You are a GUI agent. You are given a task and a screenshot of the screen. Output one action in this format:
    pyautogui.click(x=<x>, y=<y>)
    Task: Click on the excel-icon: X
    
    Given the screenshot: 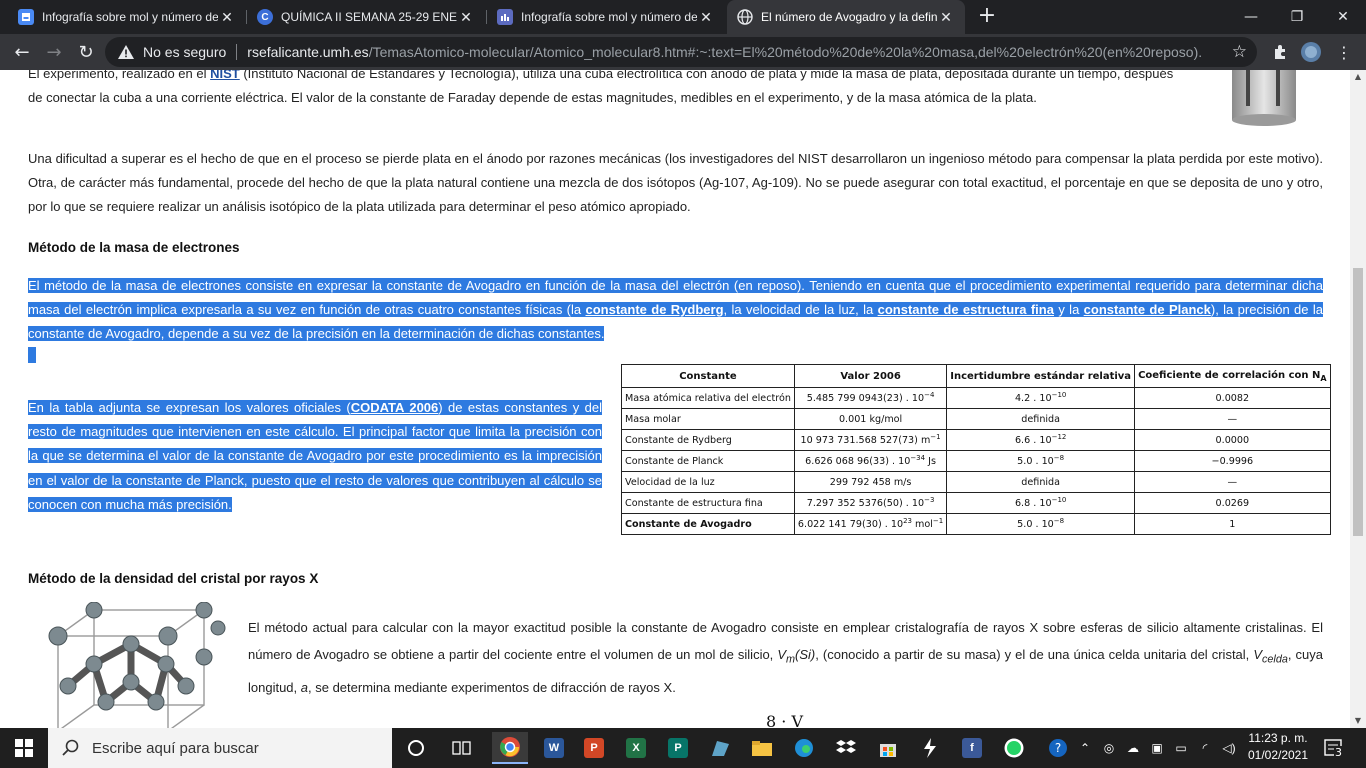 What is the action you would take?
    pyautogui.click(x=636, y=748)
    